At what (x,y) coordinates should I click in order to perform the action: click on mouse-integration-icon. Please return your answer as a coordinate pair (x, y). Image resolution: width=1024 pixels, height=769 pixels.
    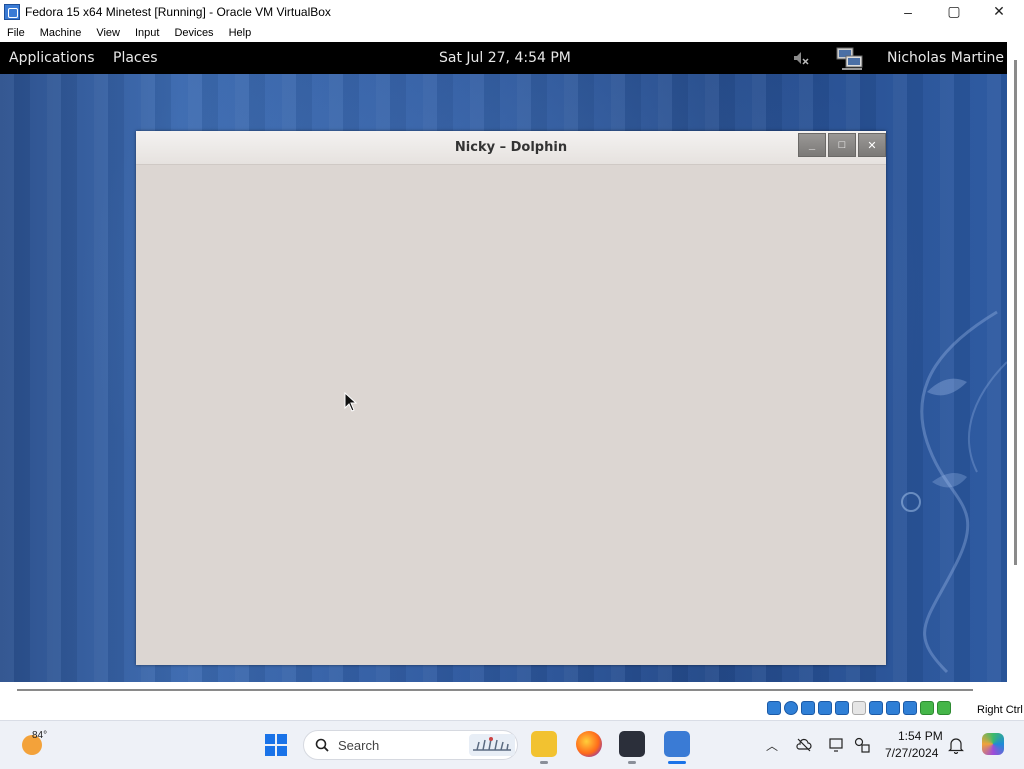
    Looking at the image, I should click on (927, 708).